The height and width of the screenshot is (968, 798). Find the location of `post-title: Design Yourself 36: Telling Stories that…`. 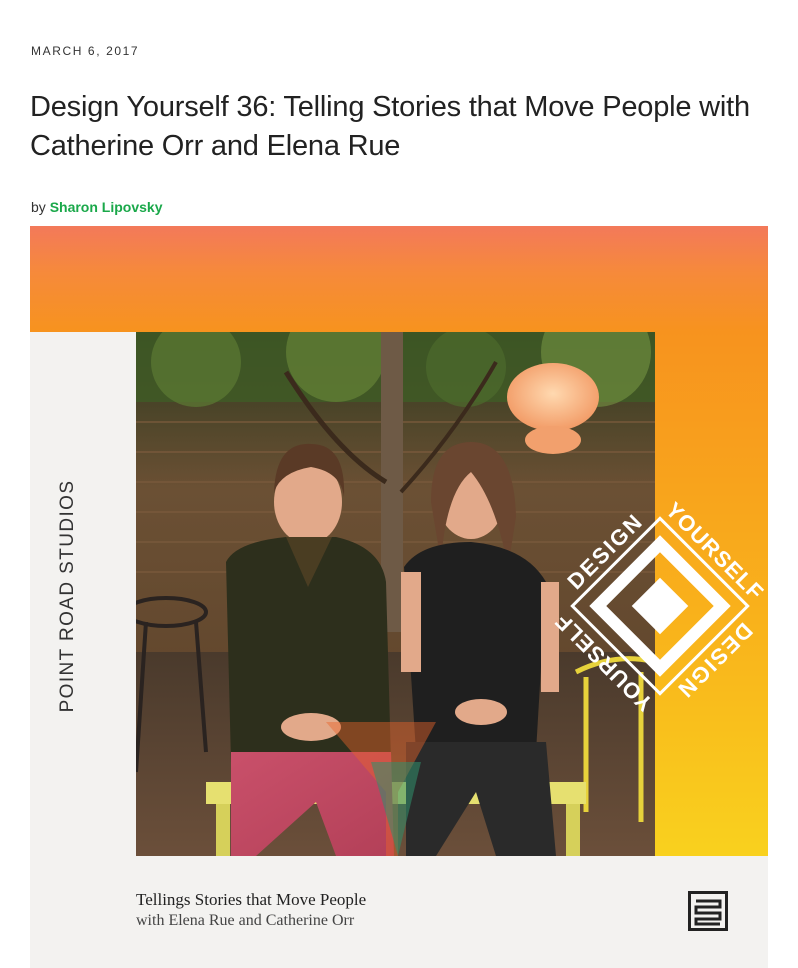

post-title: Design Yourself 36: Telling Stories that… is located at coordinates (400, 127).